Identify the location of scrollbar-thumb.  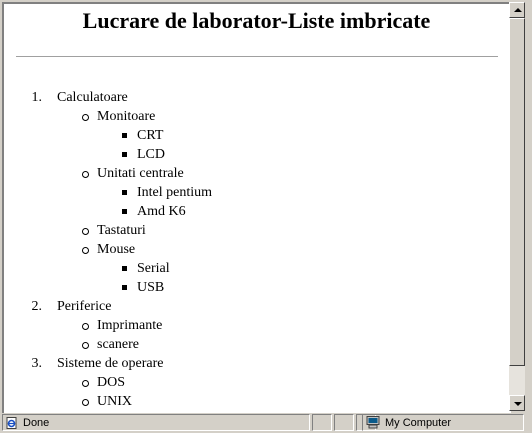
(517, 192).